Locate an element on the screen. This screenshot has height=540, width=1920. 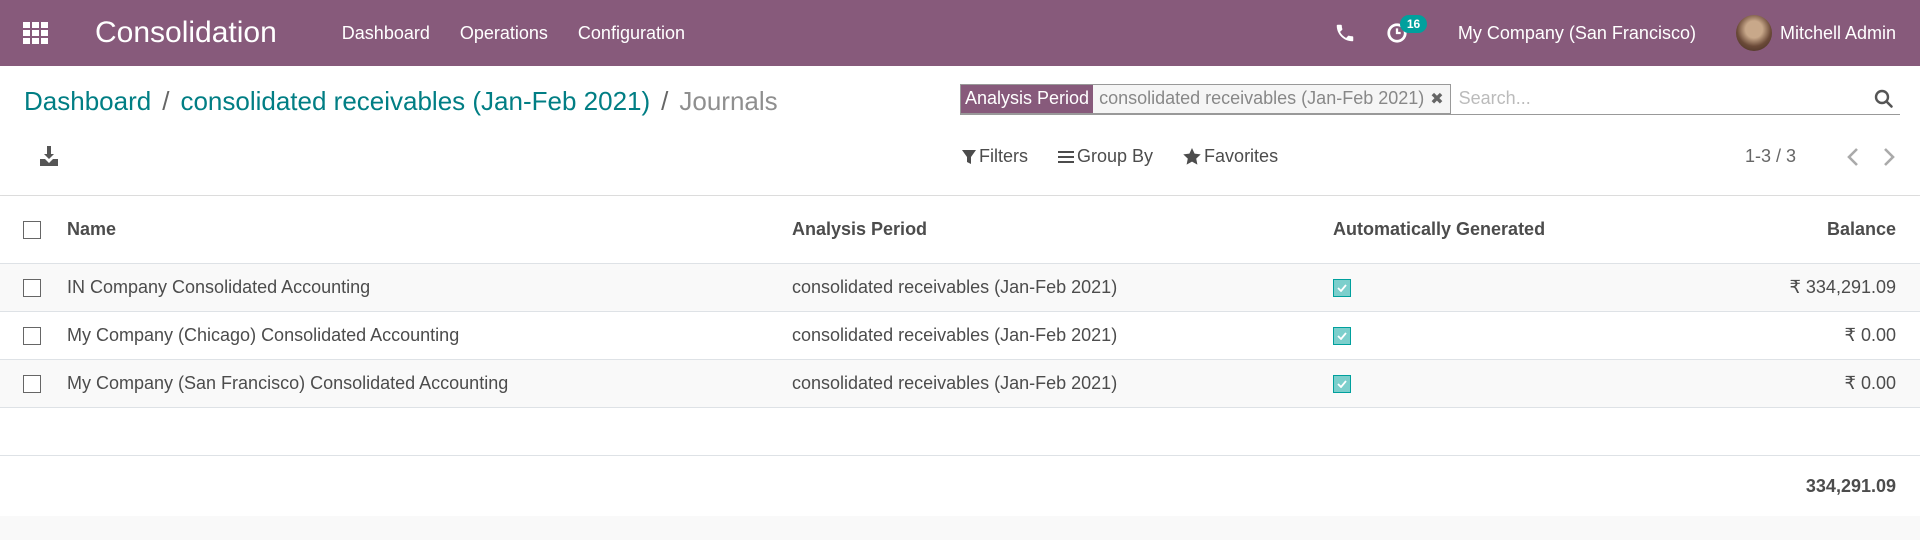
select-all-checkbox is located at coordinates (32, 229).